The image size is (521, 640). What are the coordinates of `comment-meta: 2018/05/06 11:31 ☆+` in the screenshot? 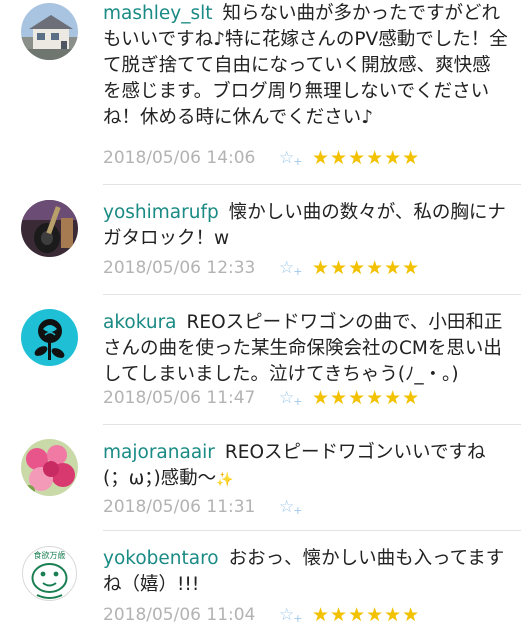 It's located at (207, 507).